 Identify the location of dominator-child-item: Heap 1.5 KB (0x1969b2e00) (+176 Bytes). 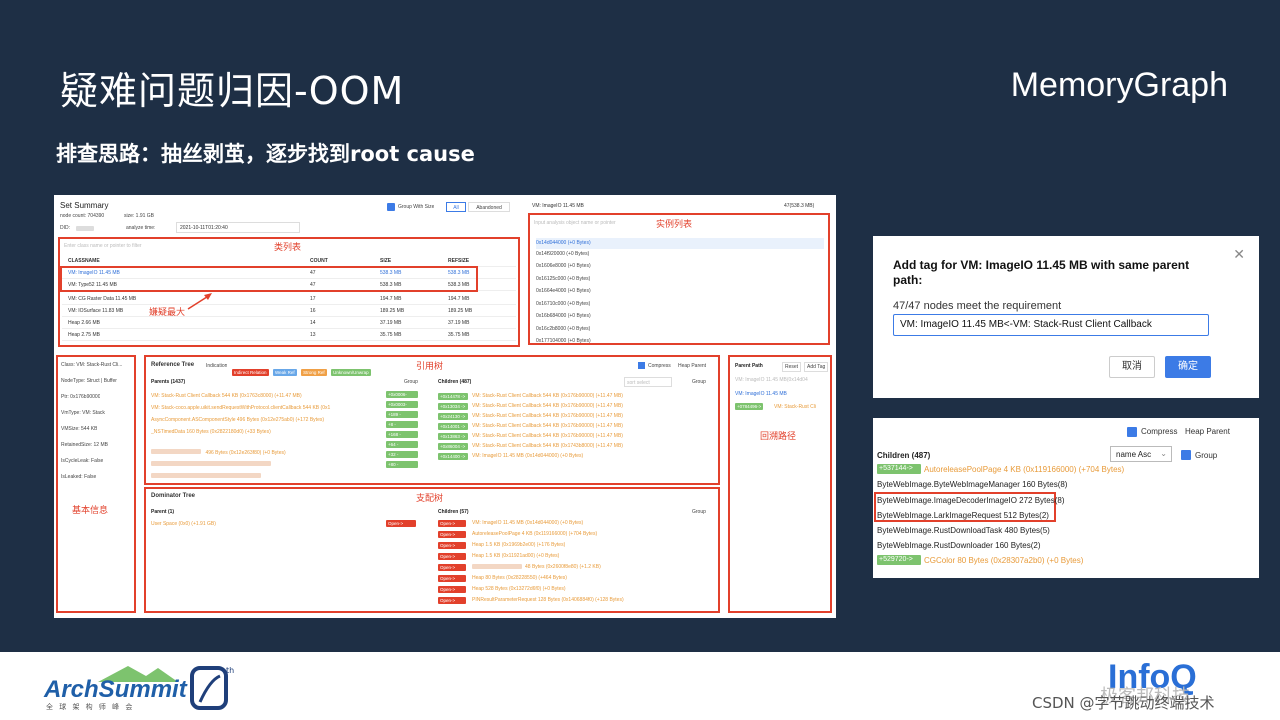
(592, 545).